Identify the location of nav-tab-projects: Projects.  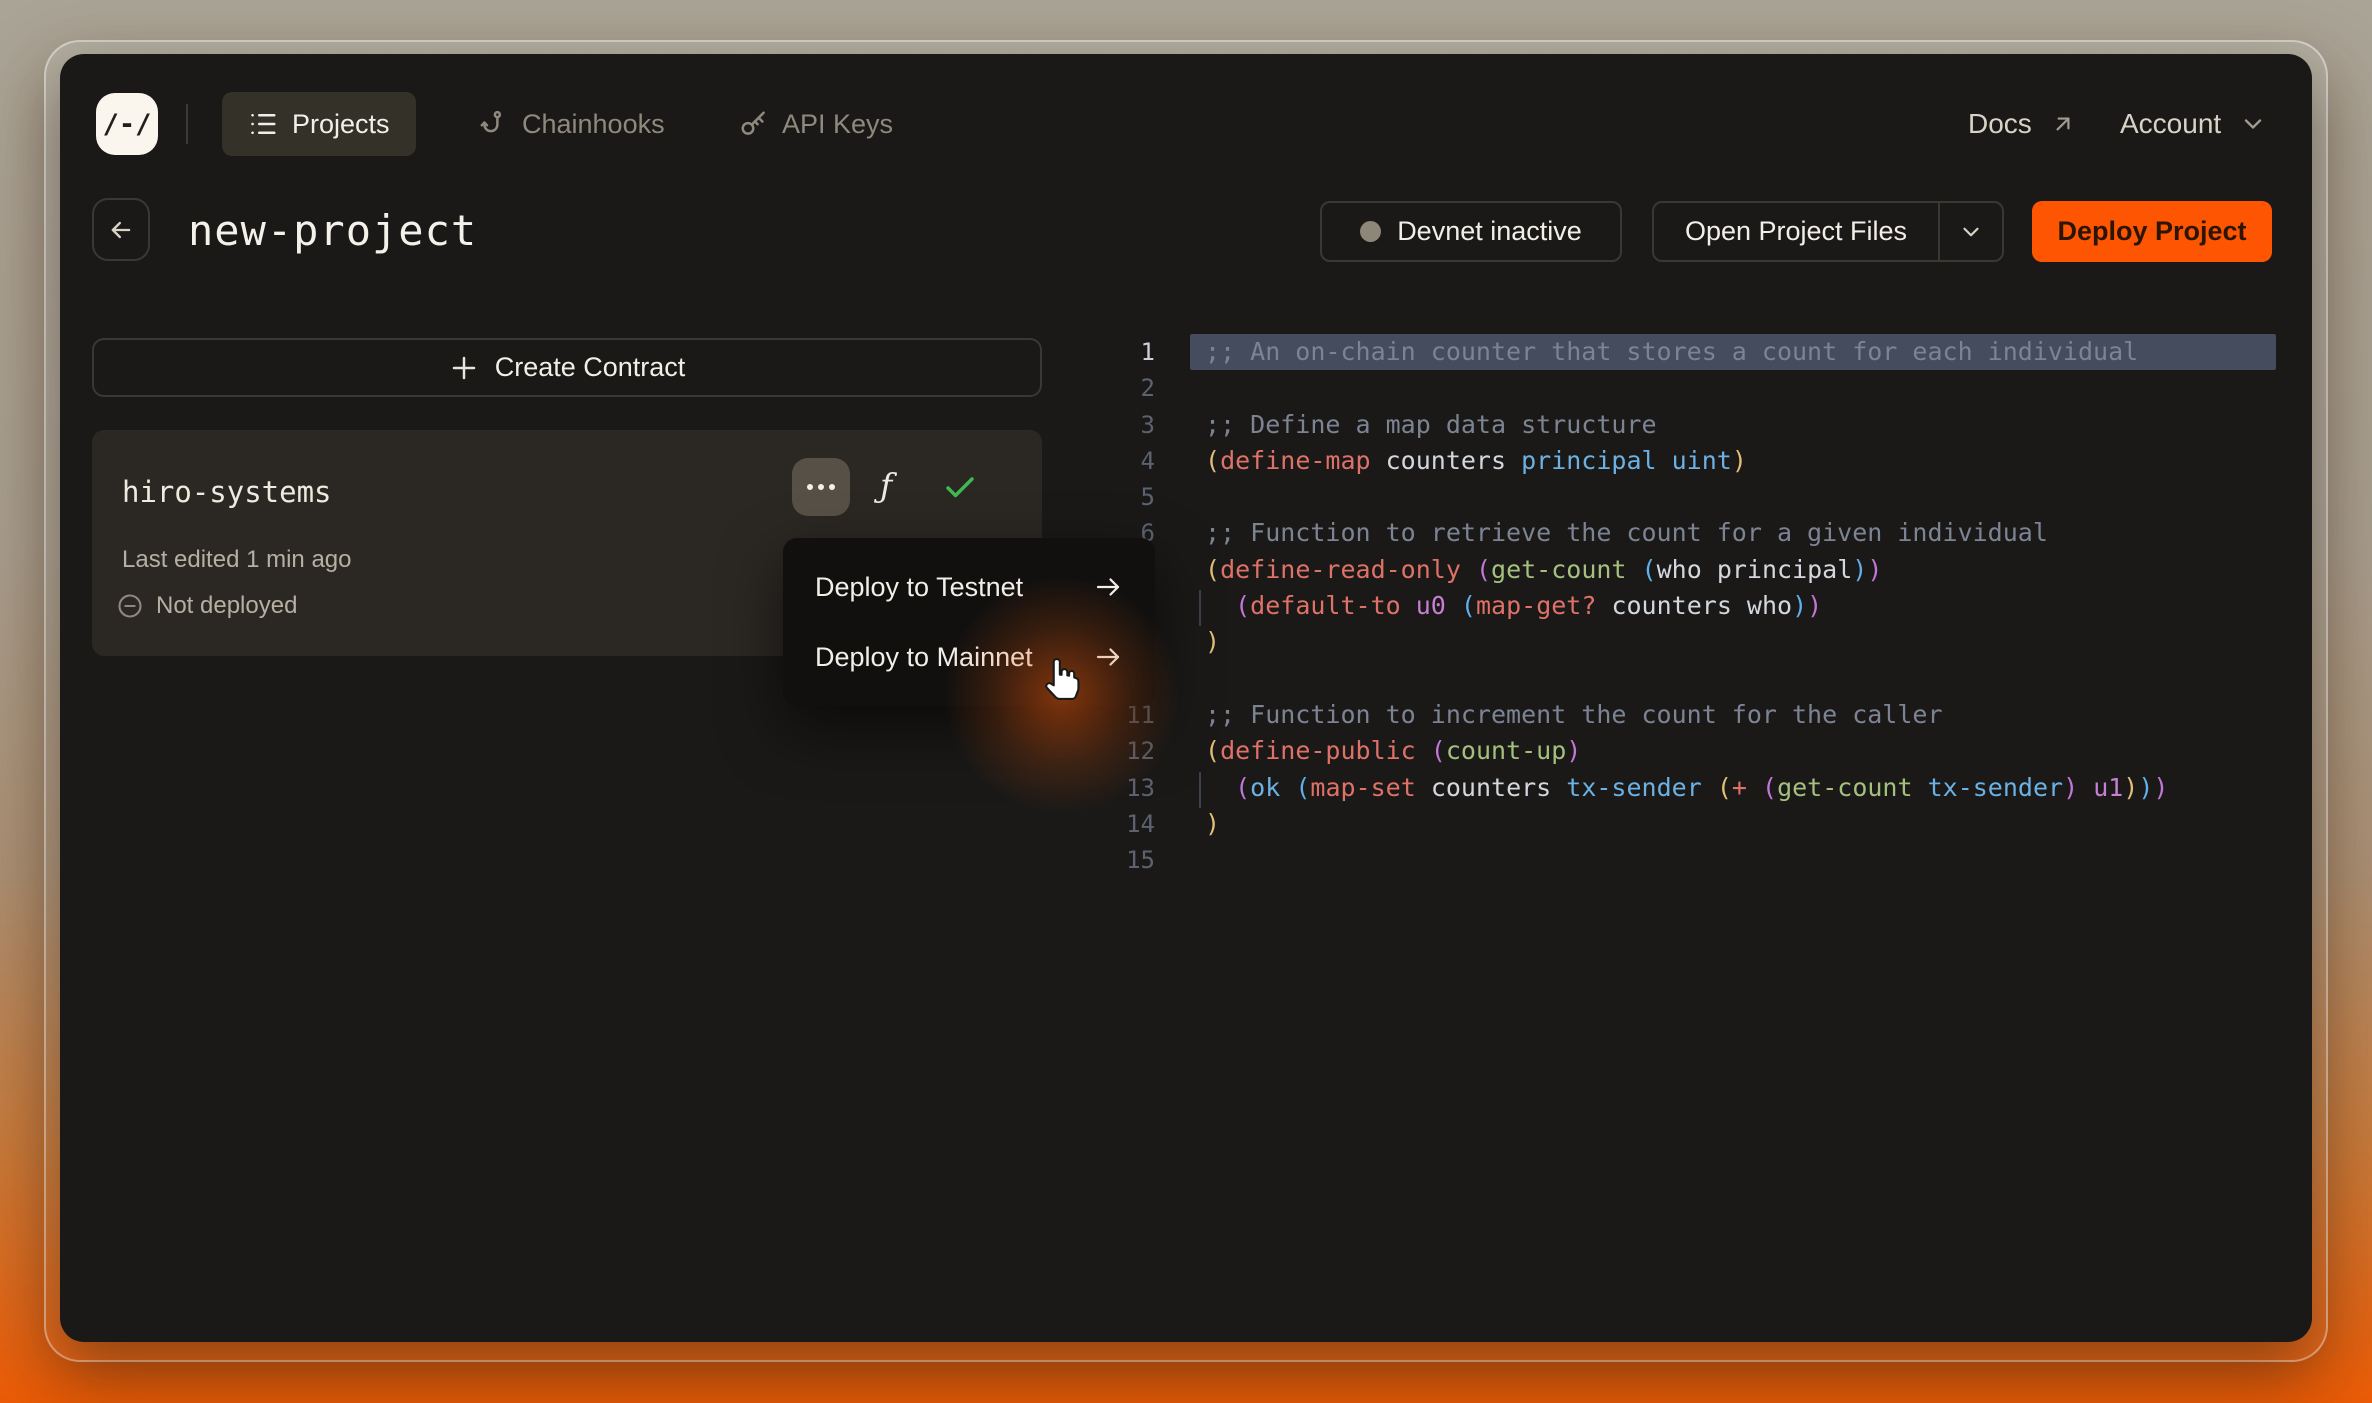
(319, 124).